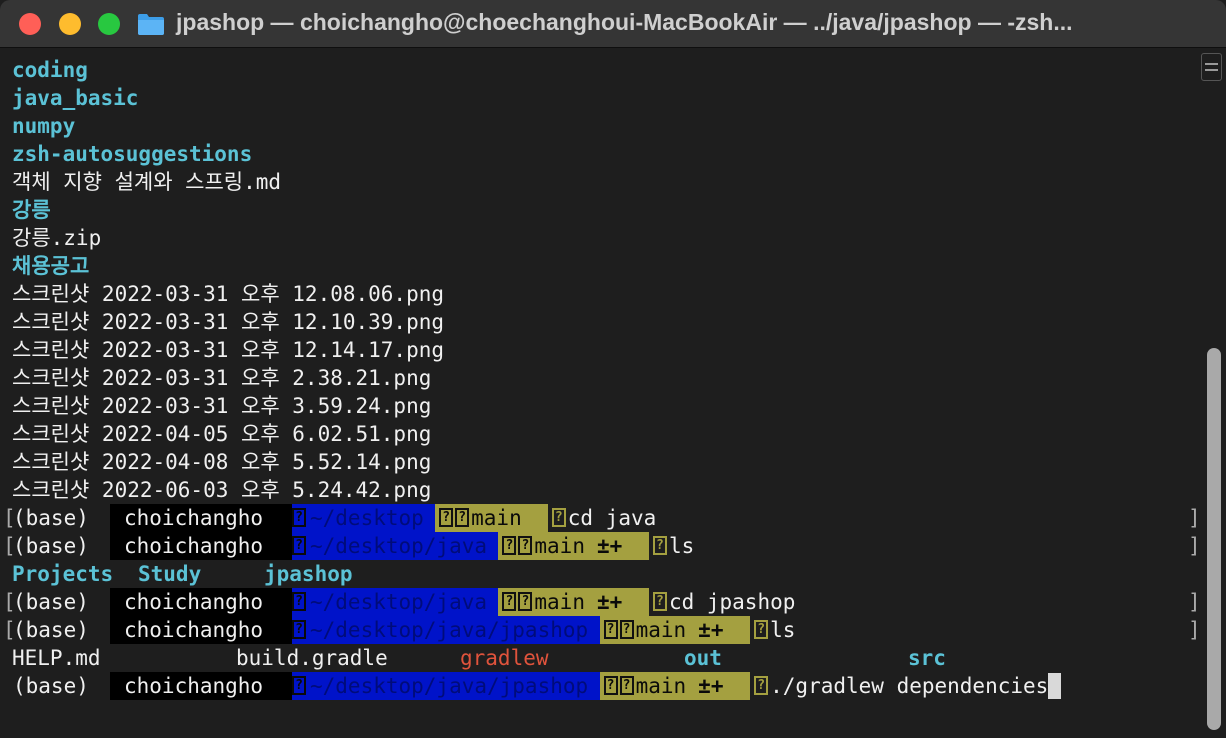  What do you see at coordinates (30, 24) in the screenshot?
I see `close-button` at bounding box center [30, 24].